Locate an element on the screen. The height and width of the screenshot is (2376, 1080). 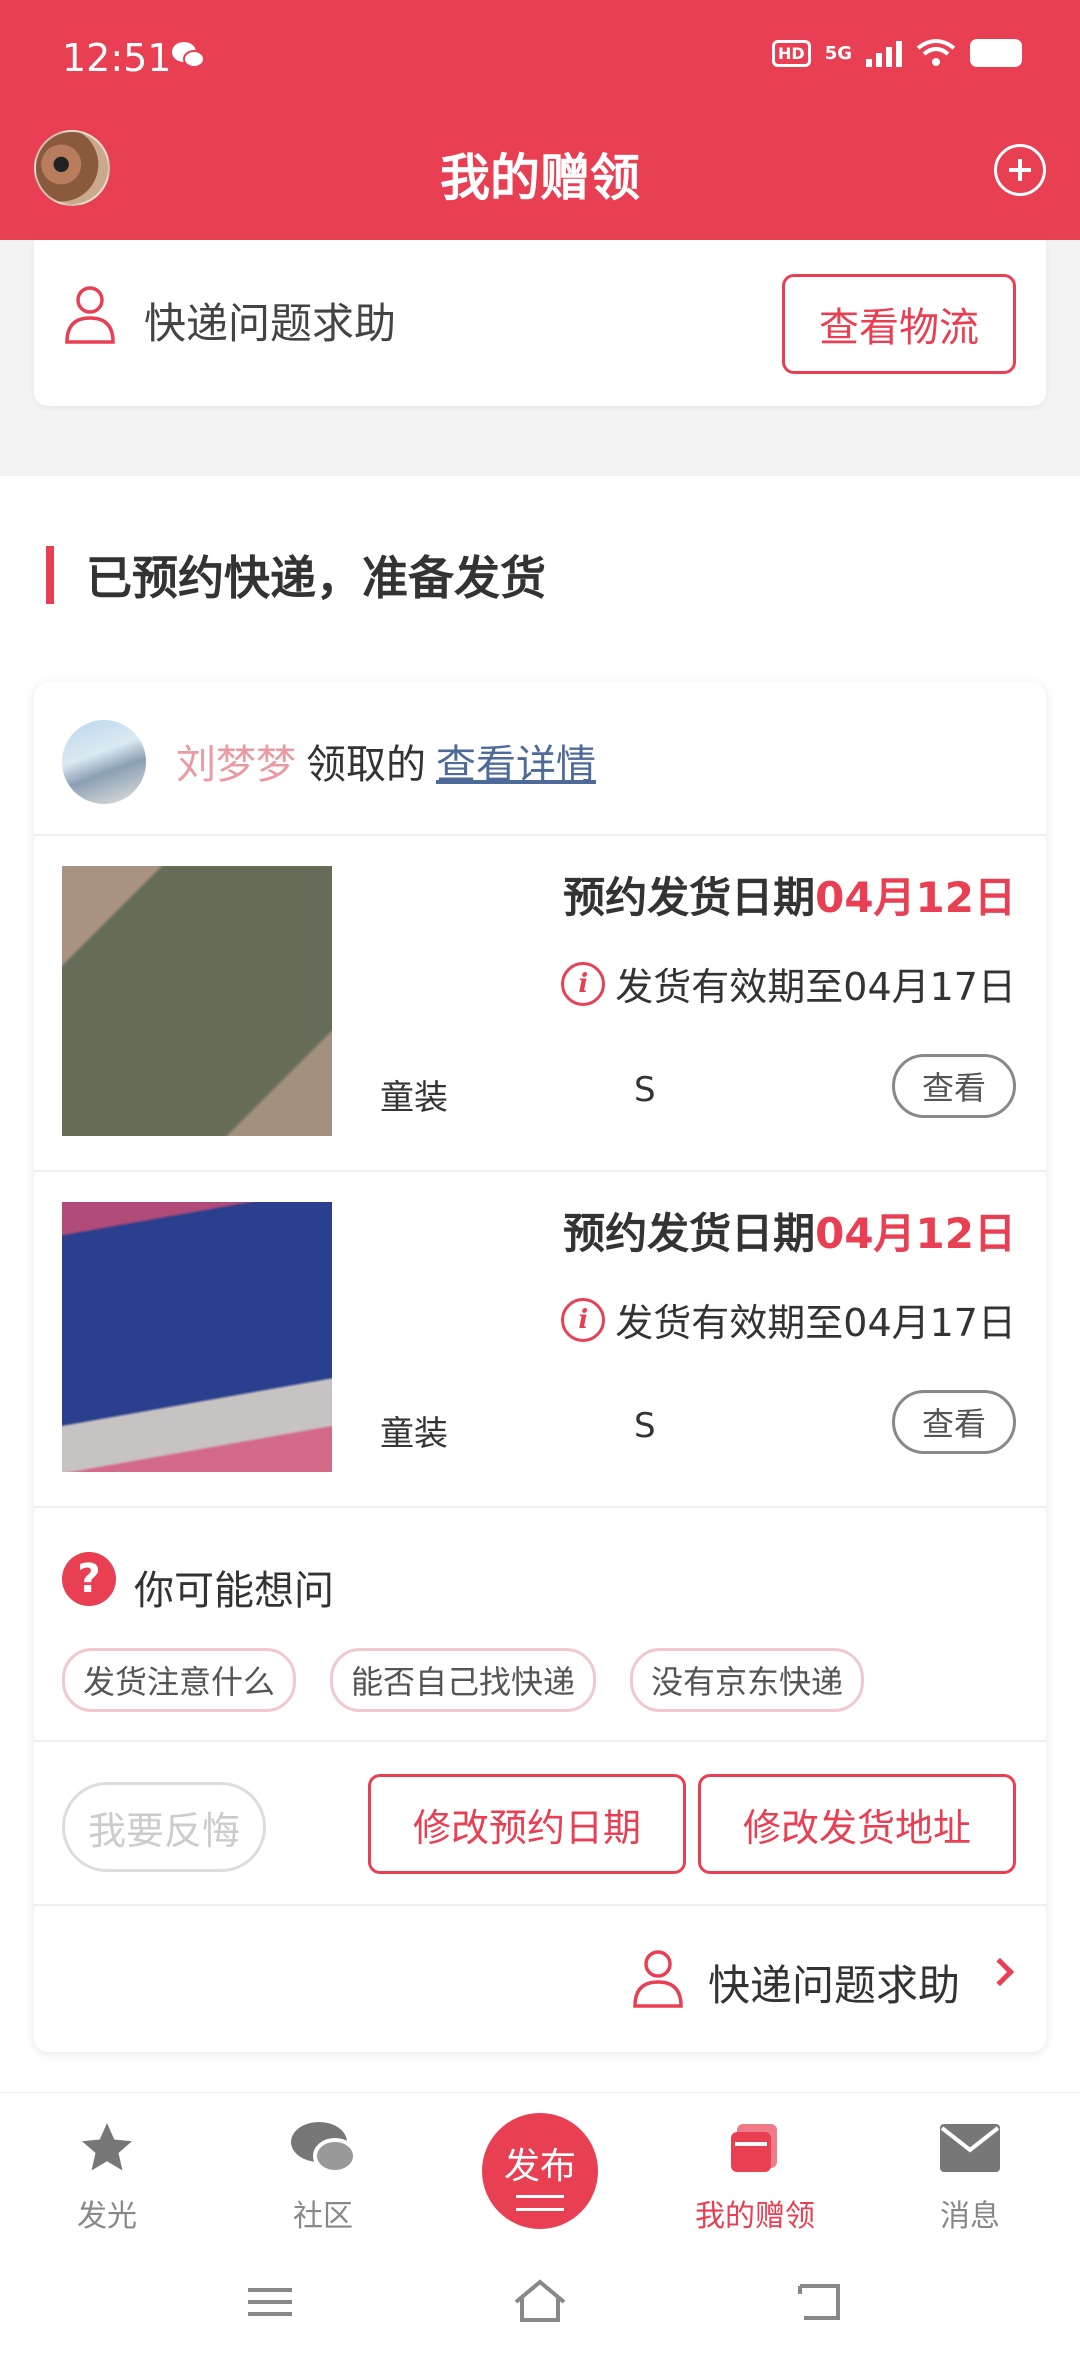
claimer-name: 刘梦梦 is located at coordinates (236, 765).